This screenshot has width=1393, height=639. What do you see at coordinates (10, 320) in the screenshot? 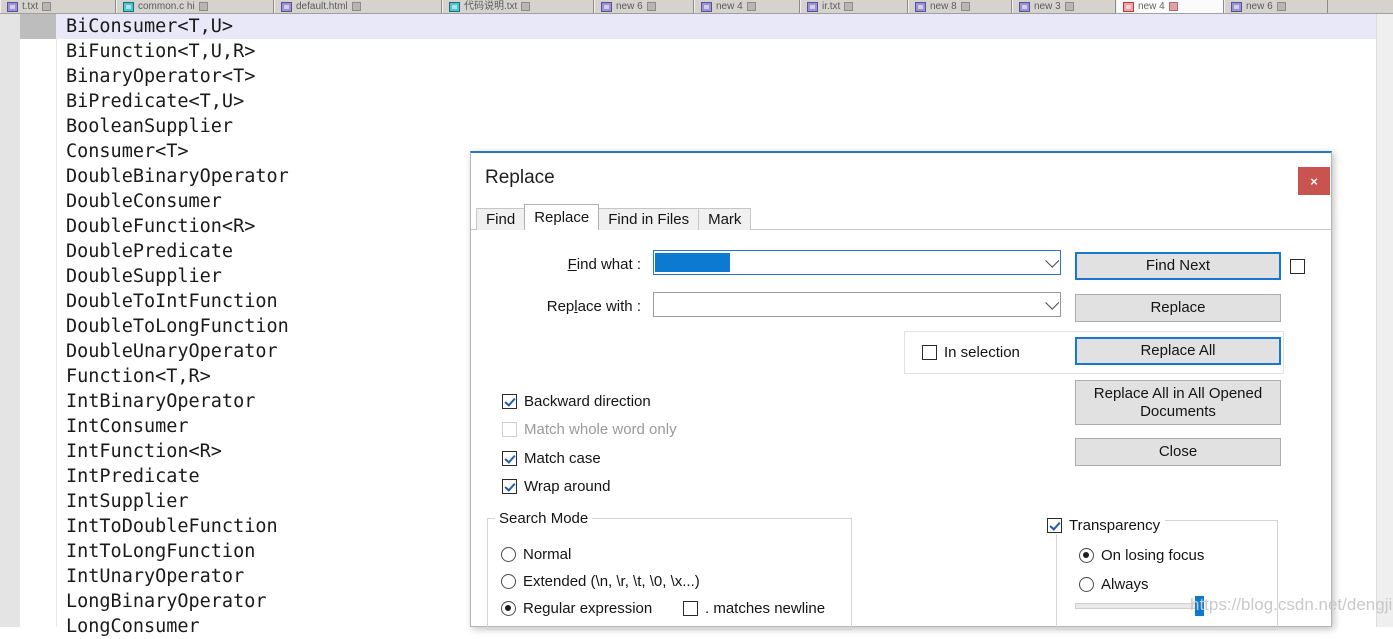
I see `editor-left-margin` at bounding box center [10, 320].